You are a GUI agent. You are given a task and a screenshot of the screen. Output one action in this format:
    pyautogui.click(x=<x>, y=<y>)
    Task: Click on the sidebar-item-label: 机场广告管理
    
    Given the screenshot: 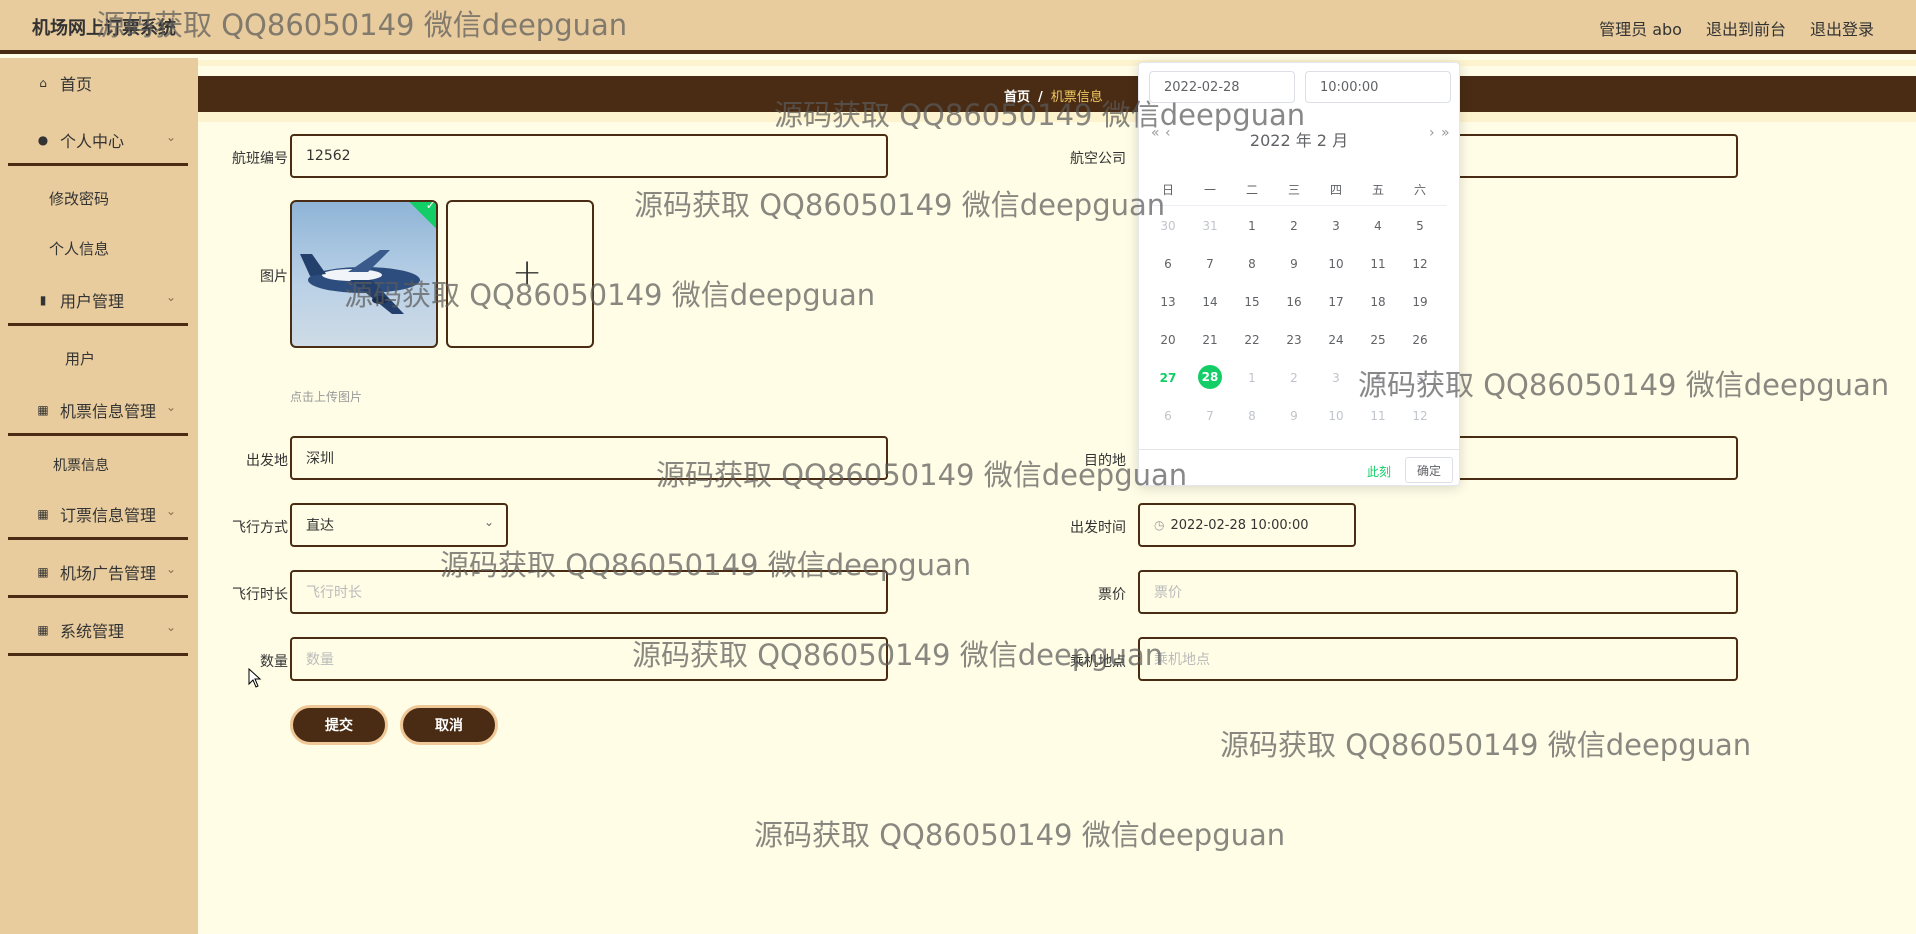 What is the action you would take?
    pyautogui.click(x=108, y=573)
    